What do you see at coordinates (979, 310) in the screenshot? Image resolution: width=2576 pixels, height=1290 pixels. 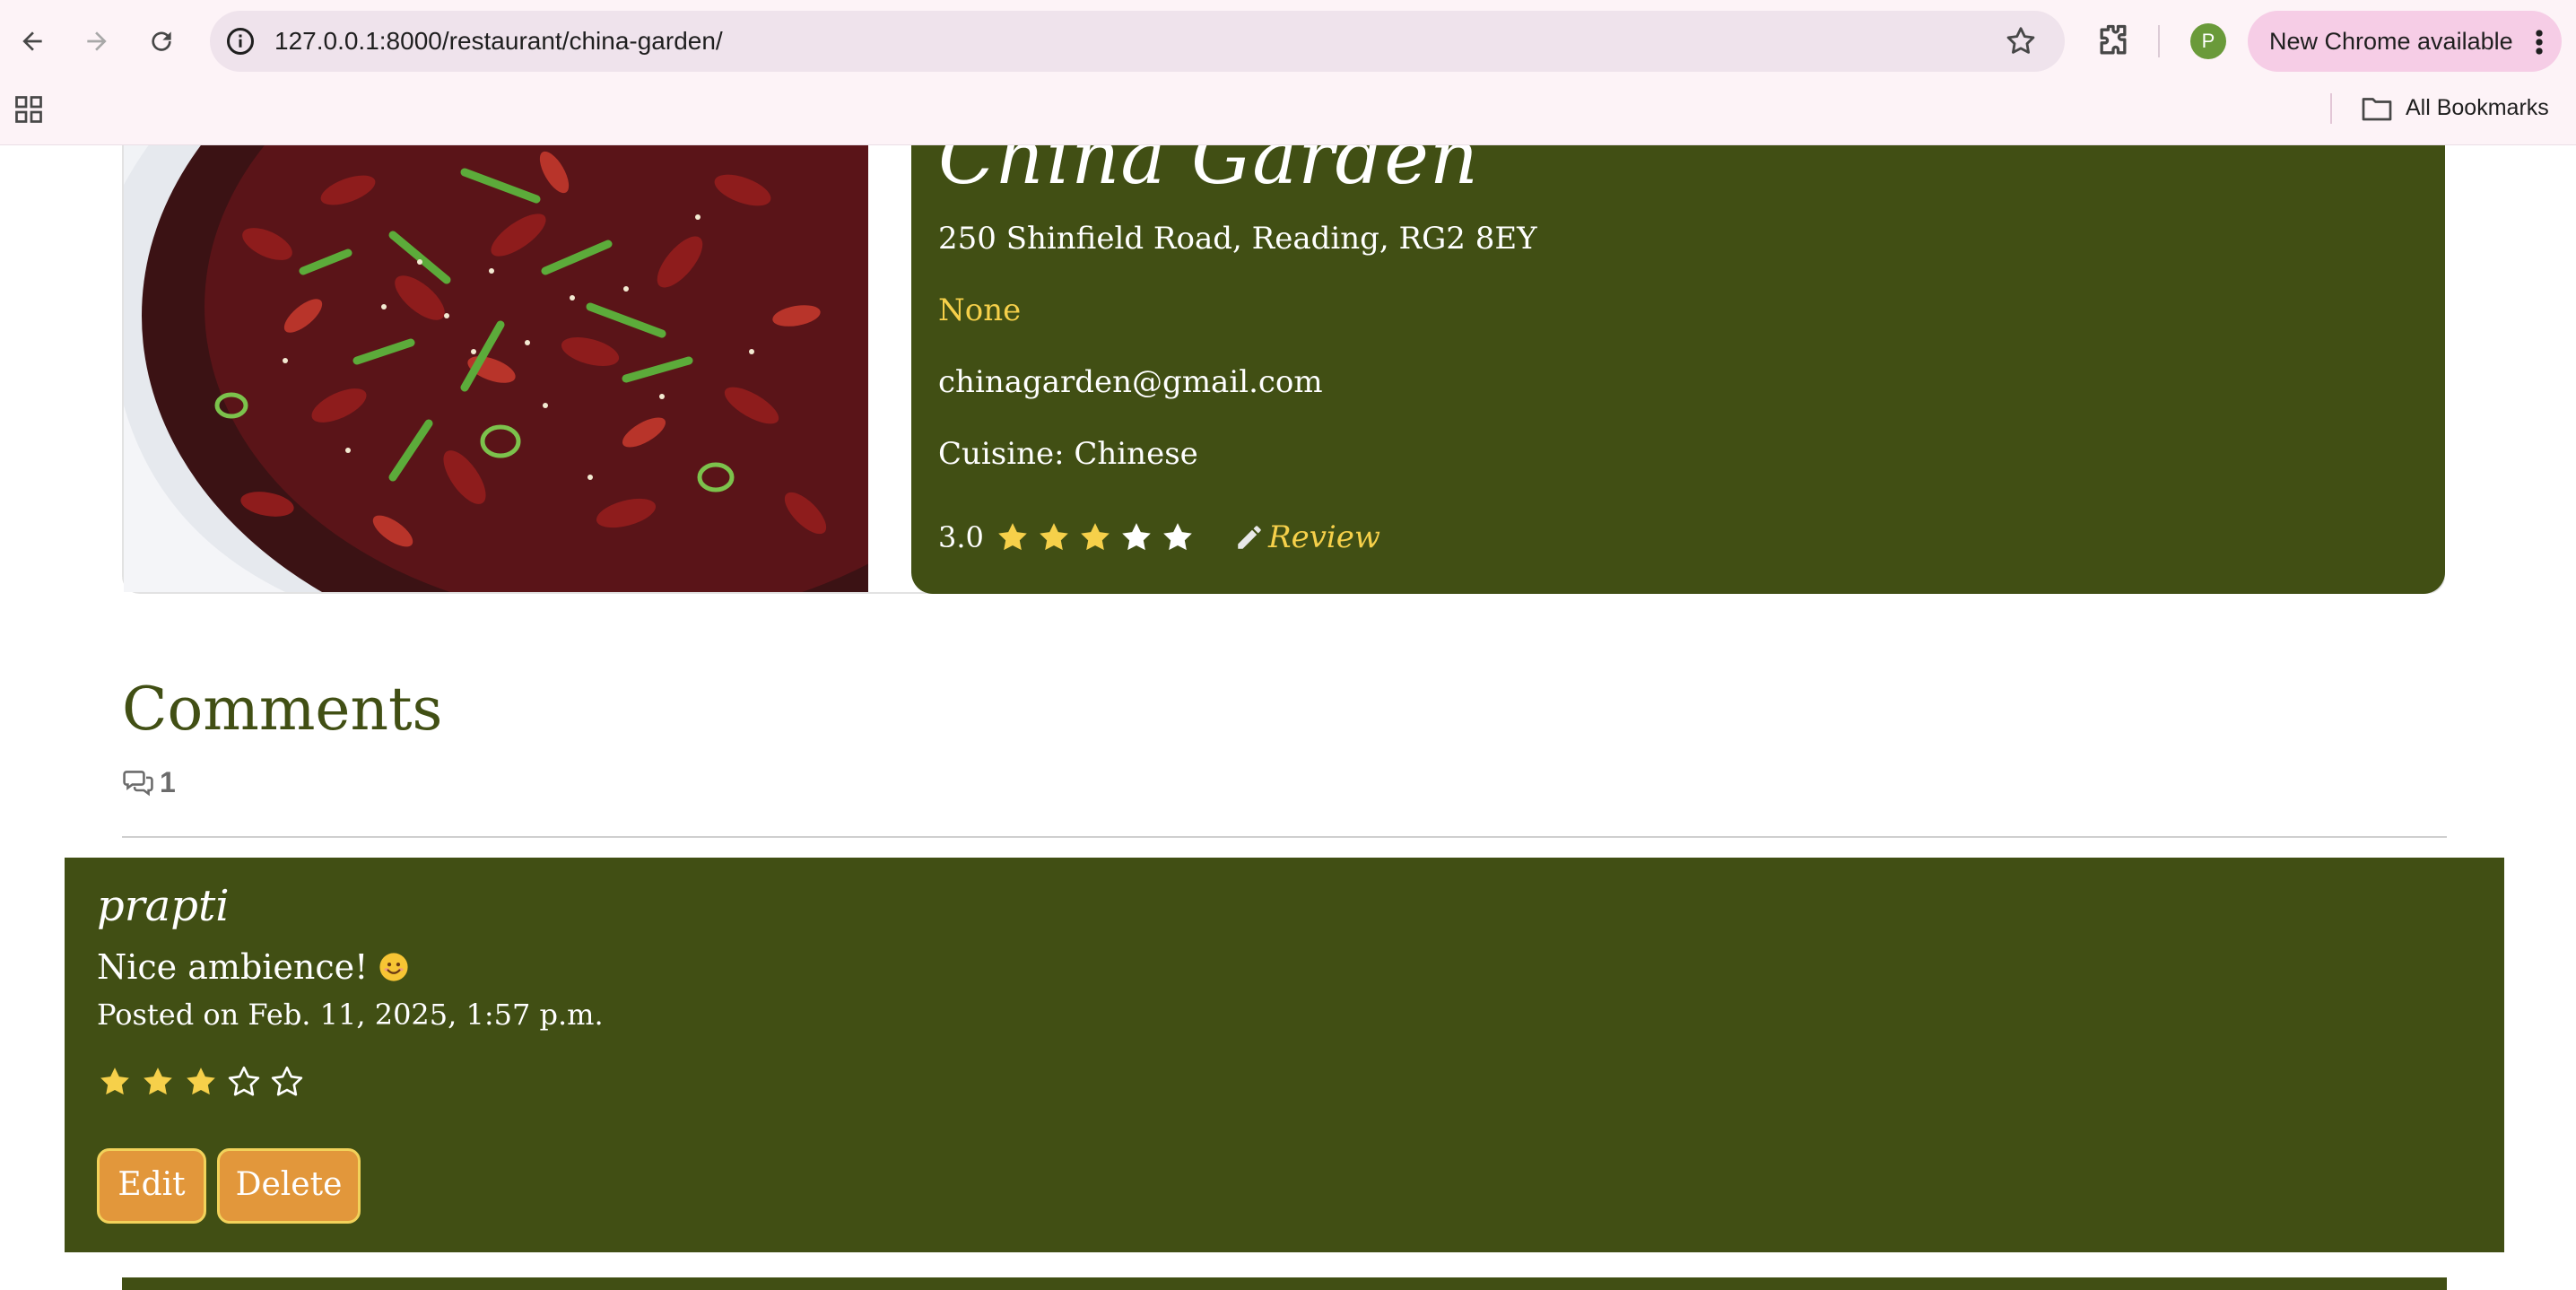 I see `restaurant-phone: None` at bounding box center [979, 310].